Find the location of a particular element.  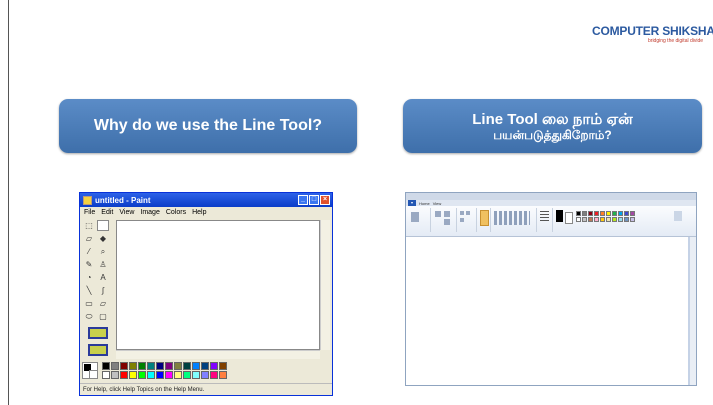

text-icon: A is located at coordinates (103, 277).